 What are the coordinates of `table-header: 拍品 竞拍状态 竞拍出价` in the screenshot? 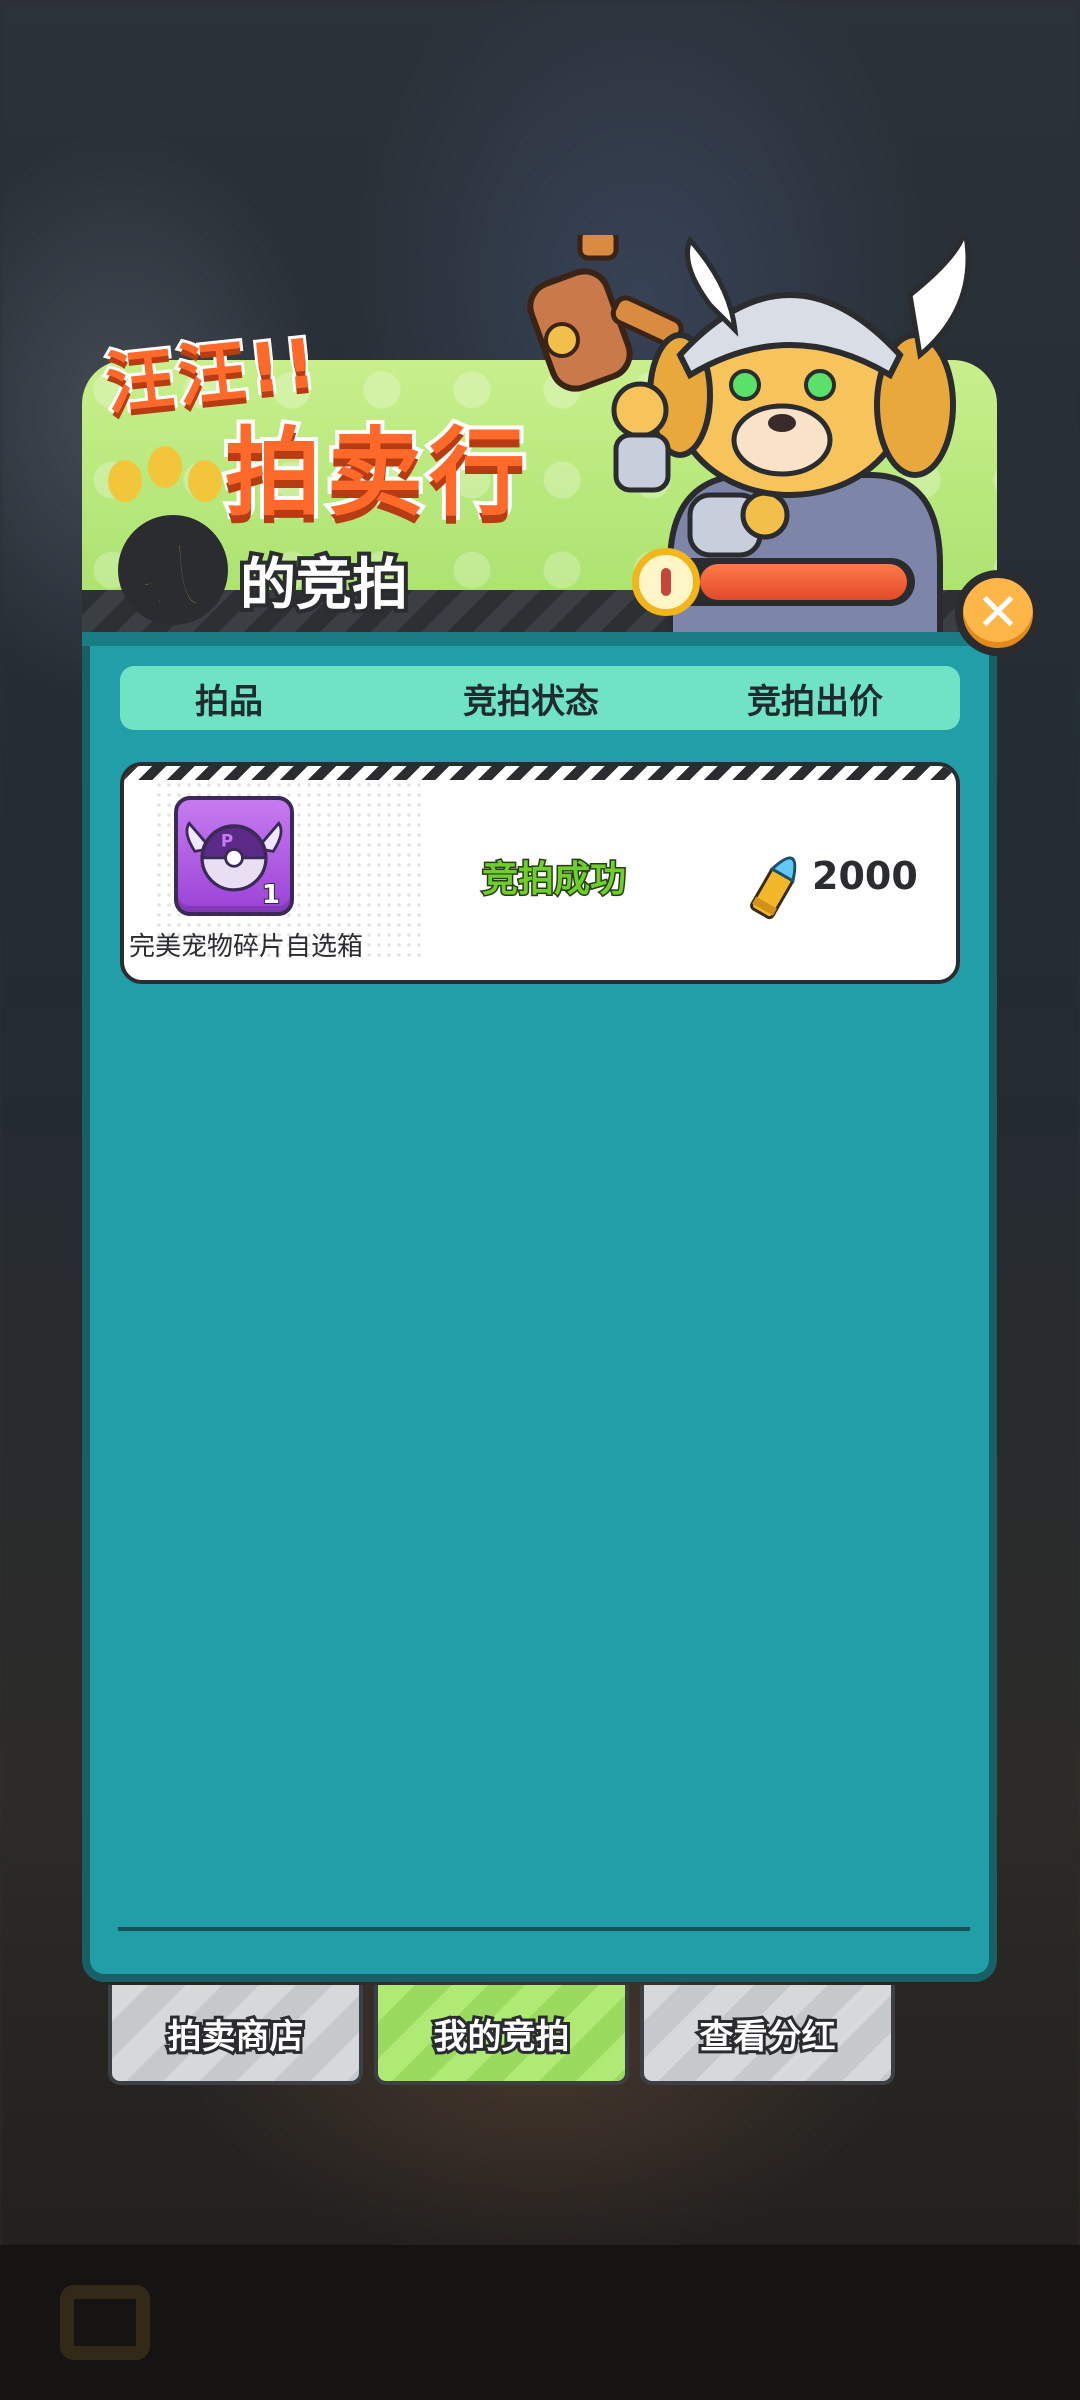 It's located at (540, 698).